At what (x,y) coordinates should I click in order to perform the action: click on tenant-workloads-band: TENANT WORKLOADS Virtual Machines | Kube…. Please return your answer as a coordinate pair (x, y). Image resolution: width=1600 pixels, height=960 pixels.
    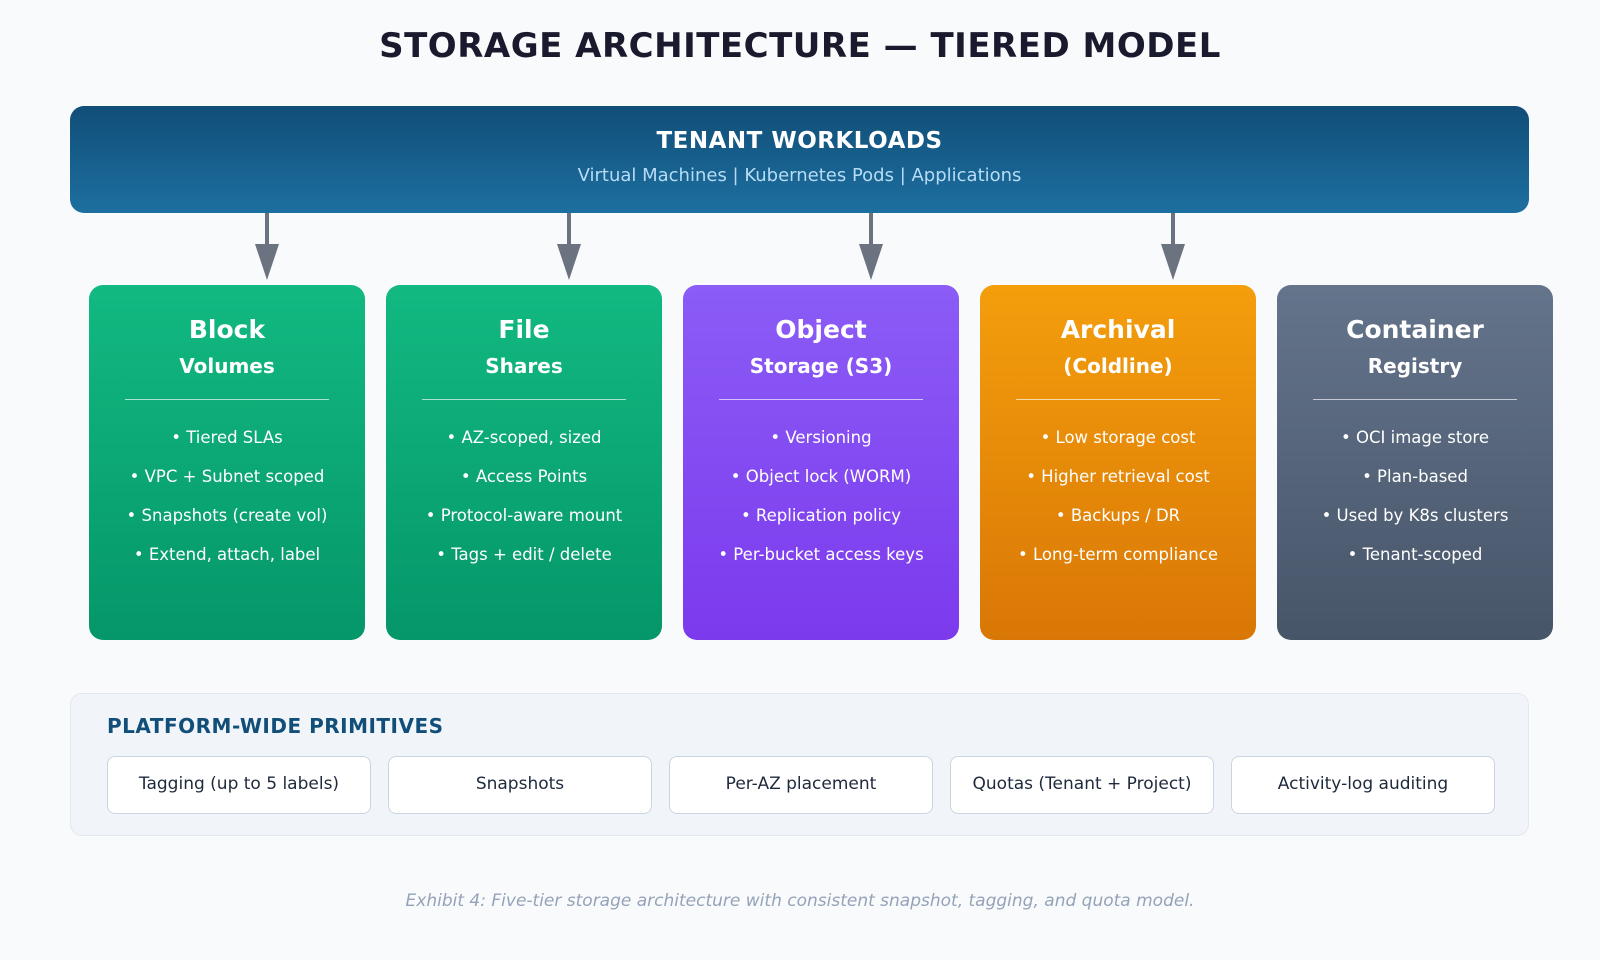
    Looking at the image, I should click on (799, 159).